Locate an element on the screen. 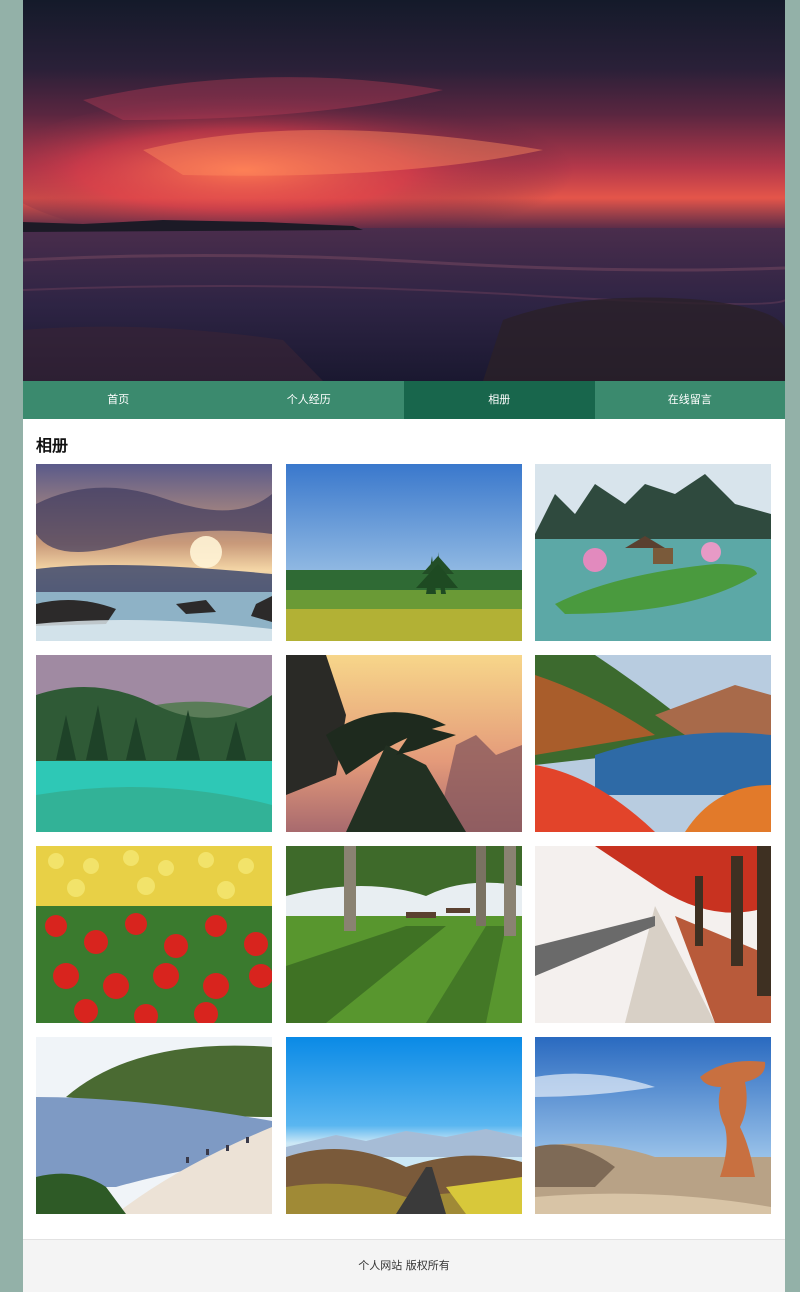 This screenshot has height=1292, width=800. copyright-text: 个人网站 版权所有 is located at coordinates (404, 1265).